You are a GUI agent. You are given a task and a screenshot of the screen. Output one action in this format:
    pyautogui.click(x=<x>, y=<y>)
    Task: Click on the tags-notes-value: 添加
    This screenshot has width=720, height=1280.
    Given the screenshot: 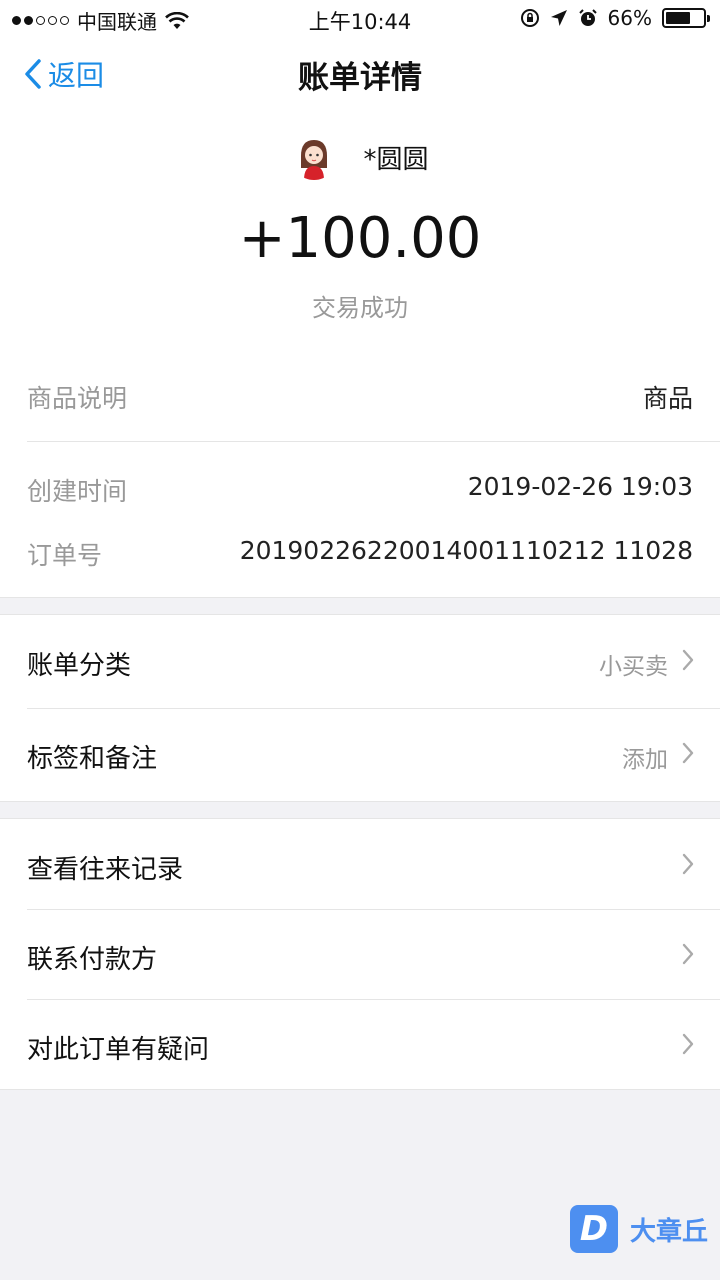 What is the action you would take?
    pyautogui.click(x=645, y=760)
    